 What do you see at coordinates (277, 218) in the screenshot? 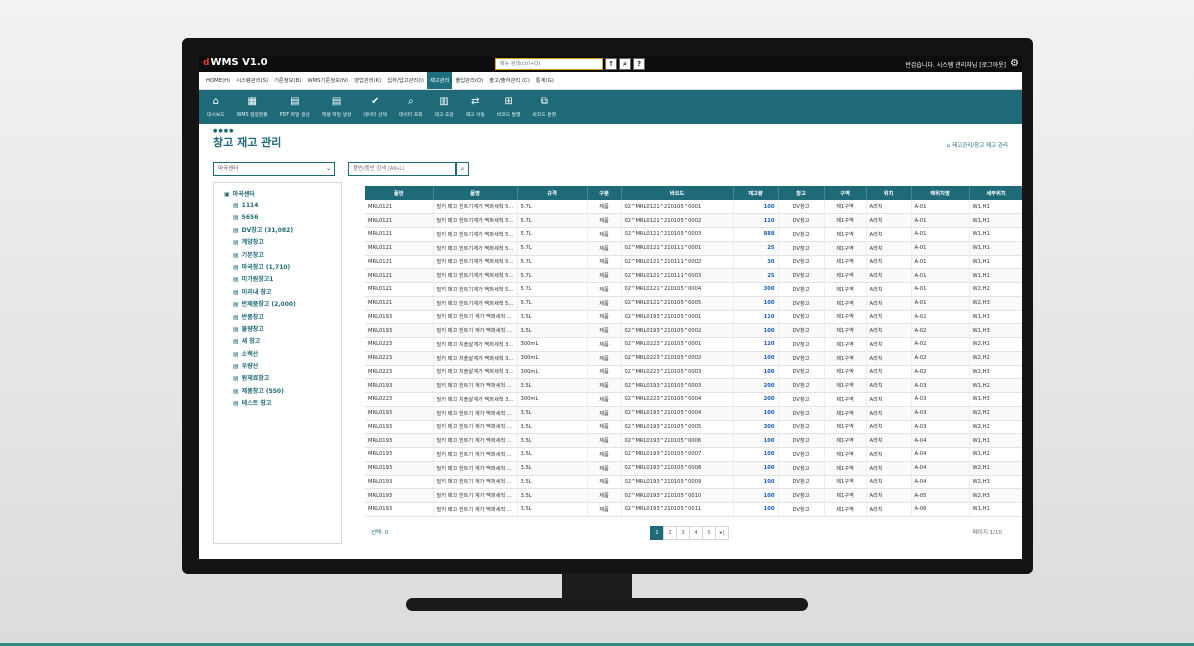
I see `tree-node: ▤ 5656` at bounding box center [277, 218].